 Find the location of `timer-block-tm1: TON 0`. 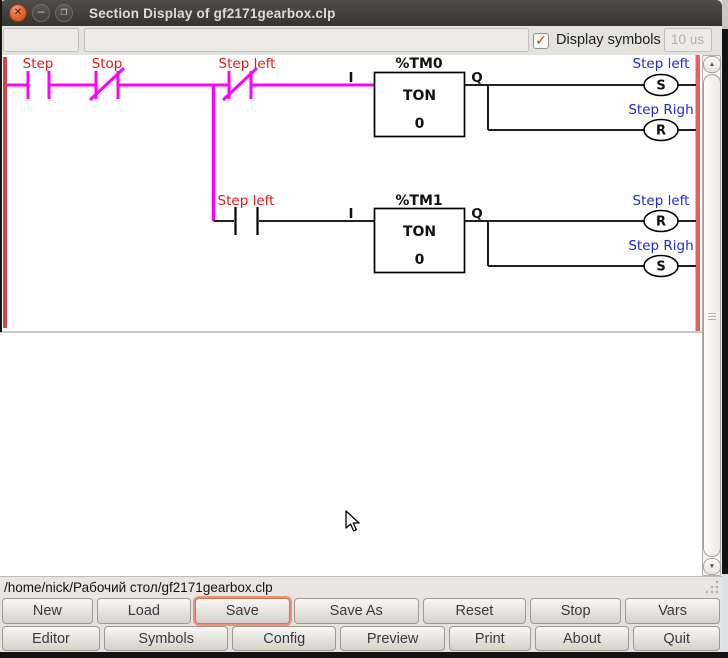

timer-block-tm1: TON 0 is located at coordinates (419, 240).